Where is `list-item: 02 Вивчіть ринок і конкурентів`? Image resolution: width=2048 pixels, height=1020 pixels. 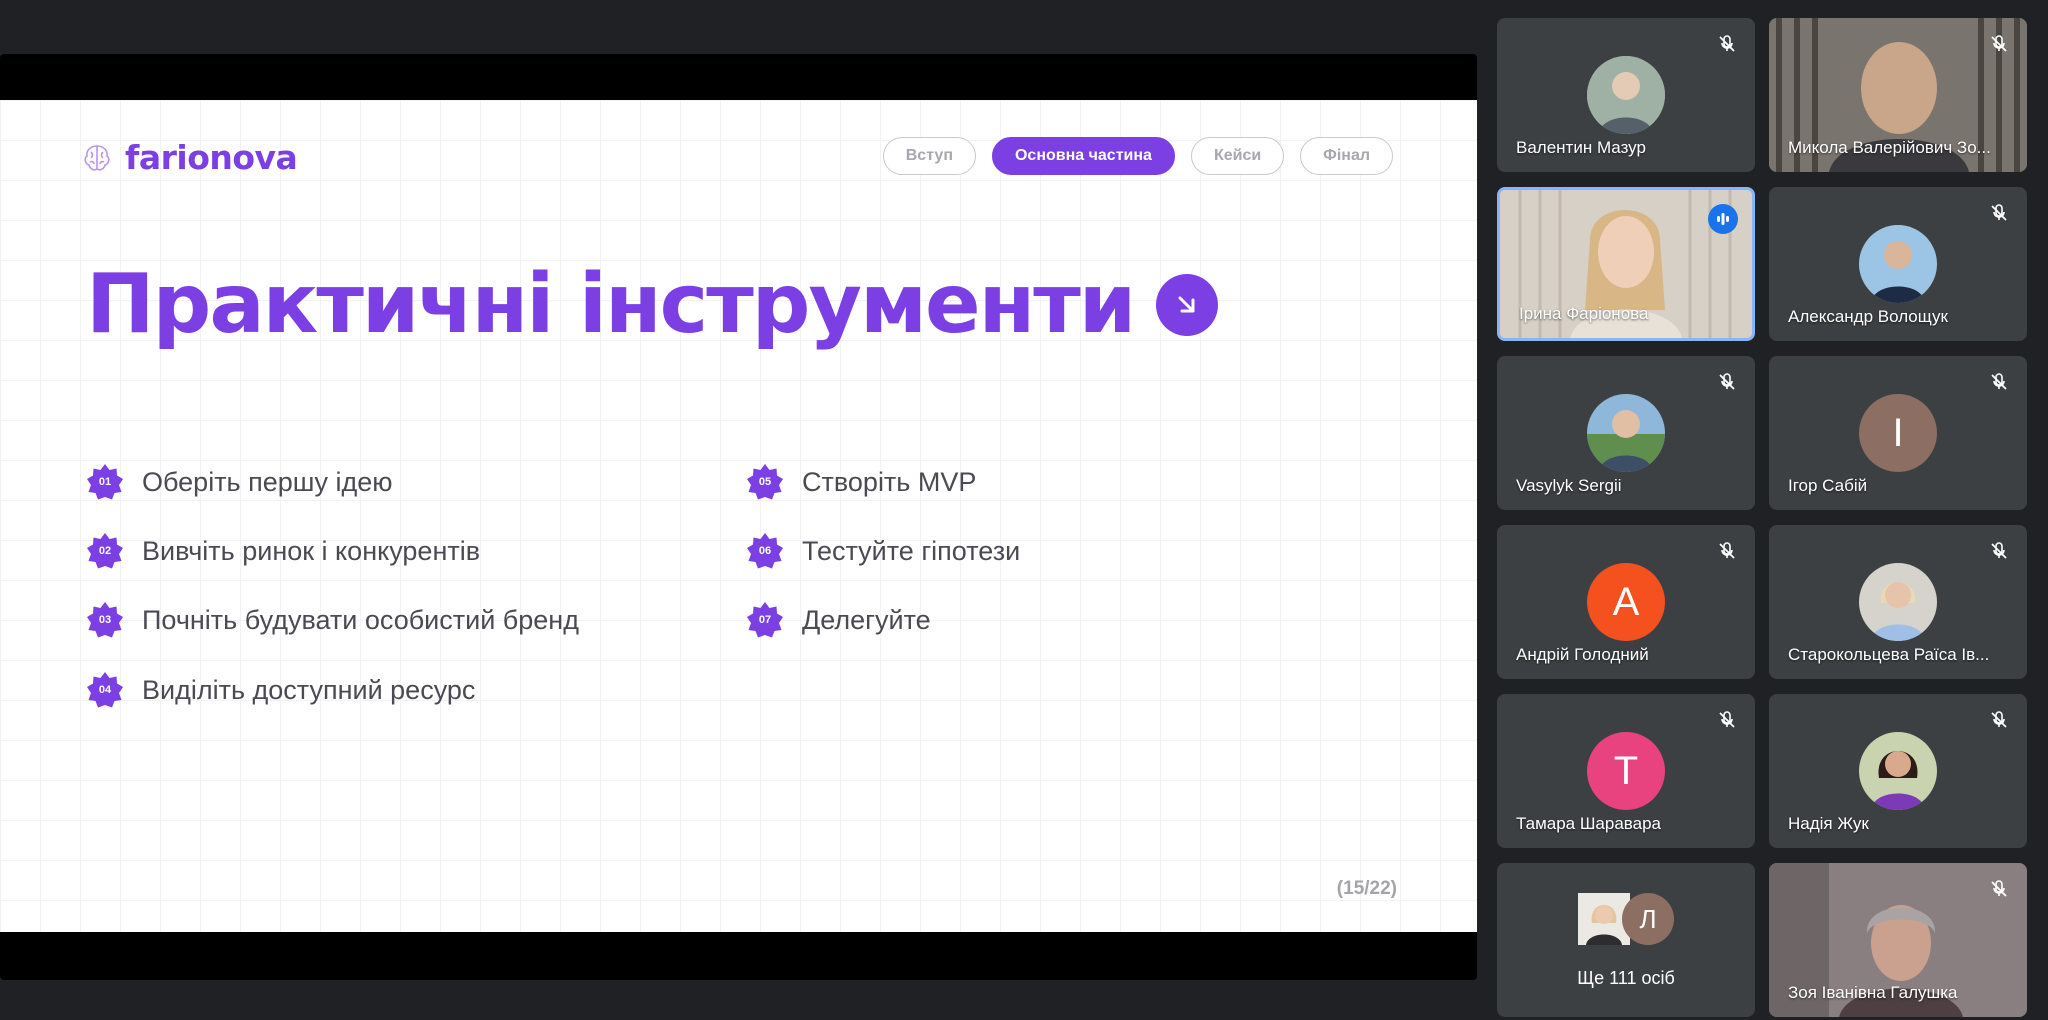 list-item: 02 Вивчіть ринок і конкурентів is located at coordinates (283, 551).